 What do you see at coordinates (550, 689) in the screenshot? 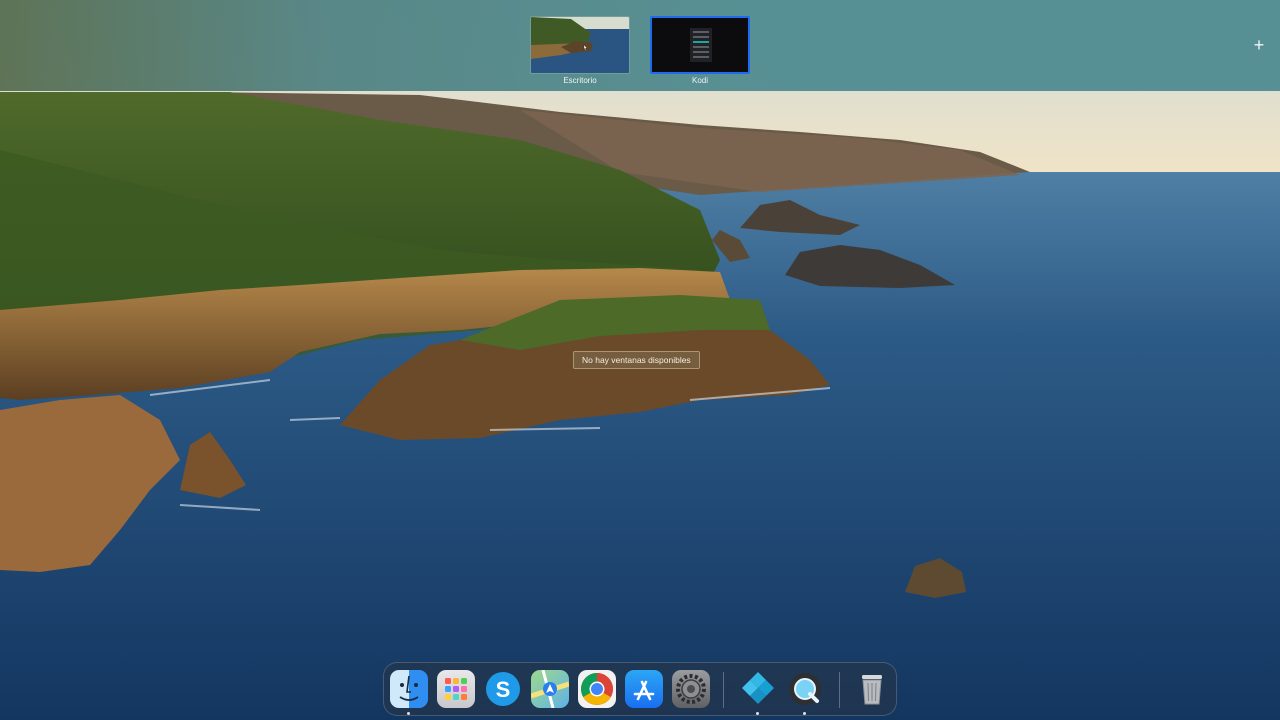
I see `maps-icon` at bounding box center [550, 689].